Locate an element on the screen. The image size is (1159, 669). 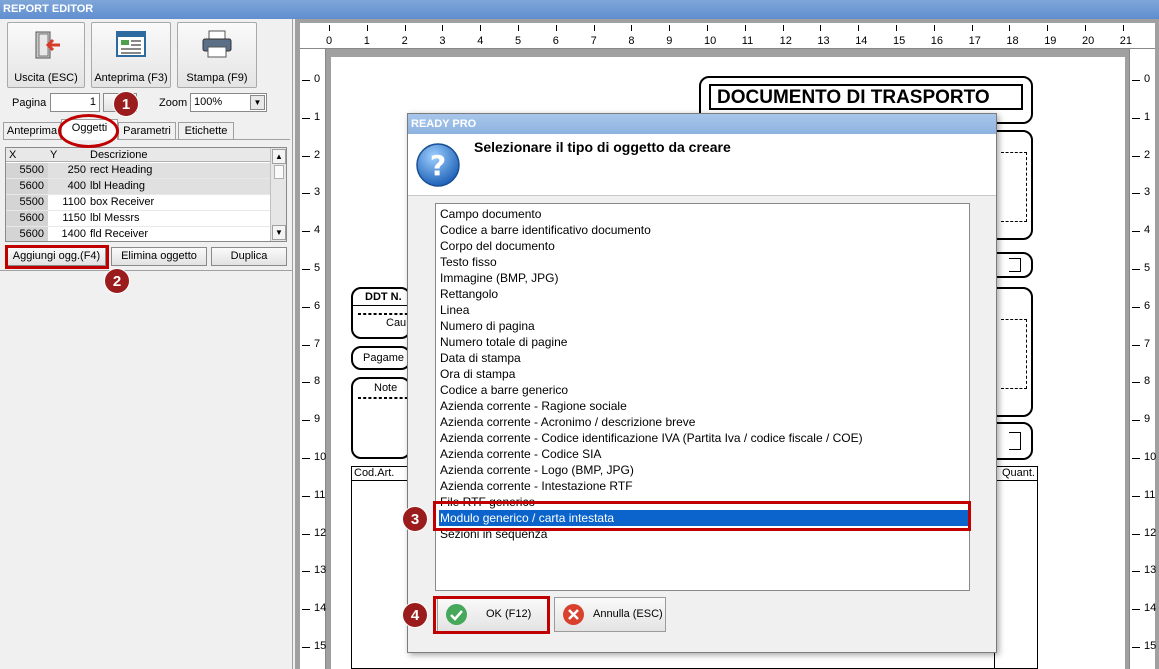
list-item: Testo fisso is located at coordinates (703, 262).